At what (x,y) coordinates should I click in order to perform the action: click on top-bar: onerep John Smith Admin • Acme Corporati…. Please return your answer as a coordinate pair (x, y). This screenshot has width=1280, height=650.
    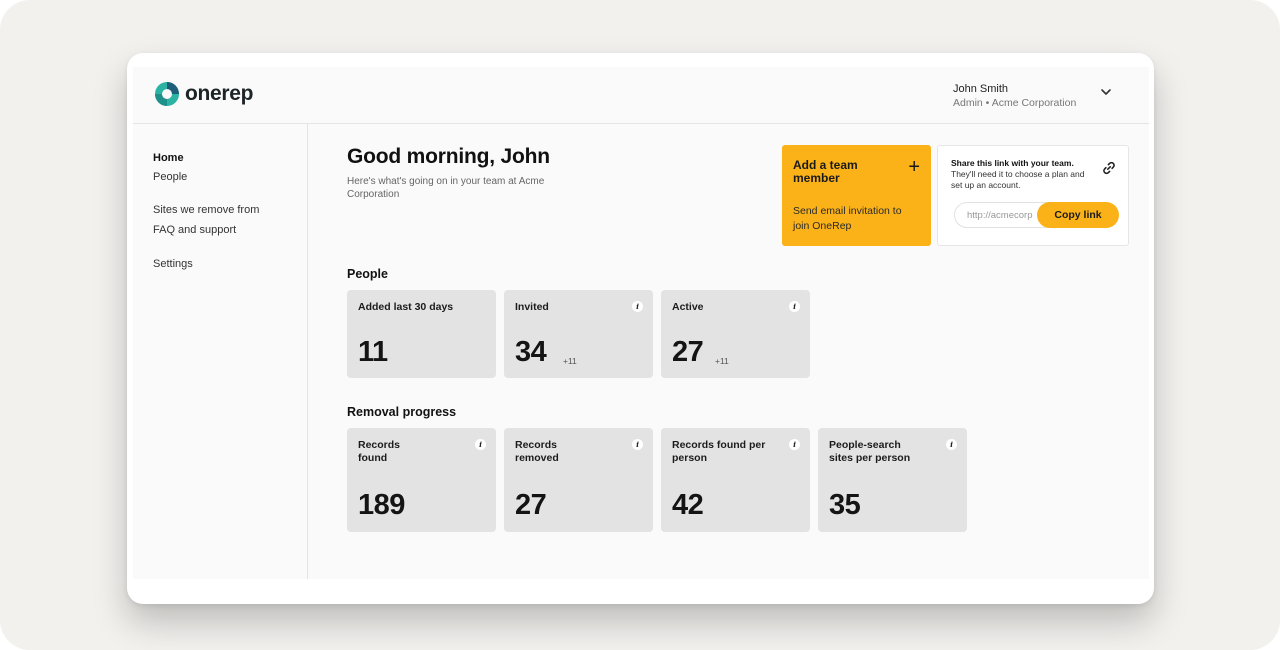
    Looking at the image, I should click on (641, 95).